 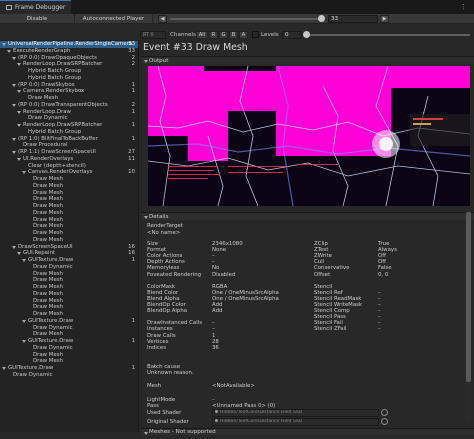 I want to click on detail-value: Off, so click(x=382, y=256).